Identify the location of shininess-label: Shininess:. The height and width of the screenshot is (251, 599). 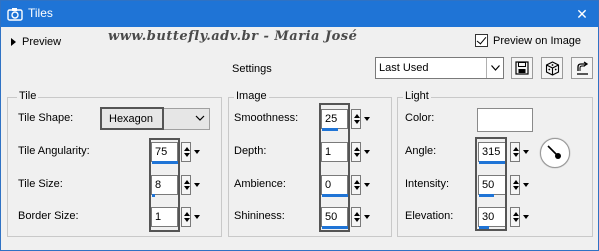
(259, 216).